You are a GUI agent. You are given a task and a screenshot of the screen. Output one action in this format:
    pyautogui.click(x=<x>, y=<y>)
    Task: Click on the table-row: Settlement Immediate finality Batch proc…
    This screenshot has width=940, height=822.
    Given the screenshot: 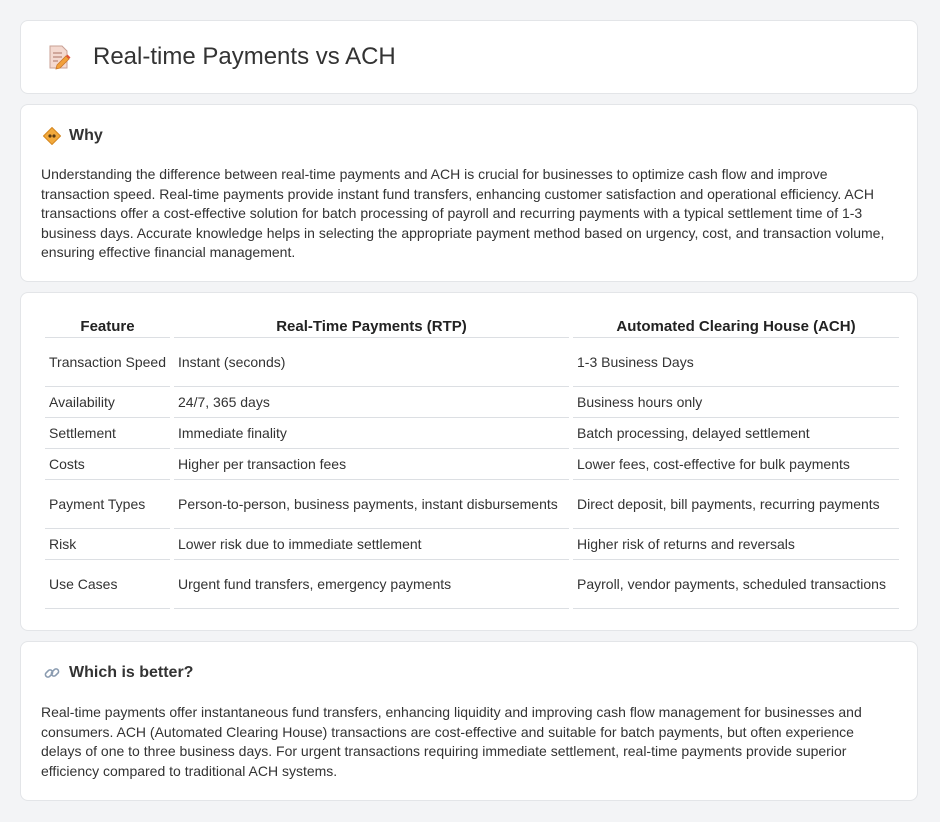 What is the action you would take?
    pyautogui.click(x=472, y=433)
    